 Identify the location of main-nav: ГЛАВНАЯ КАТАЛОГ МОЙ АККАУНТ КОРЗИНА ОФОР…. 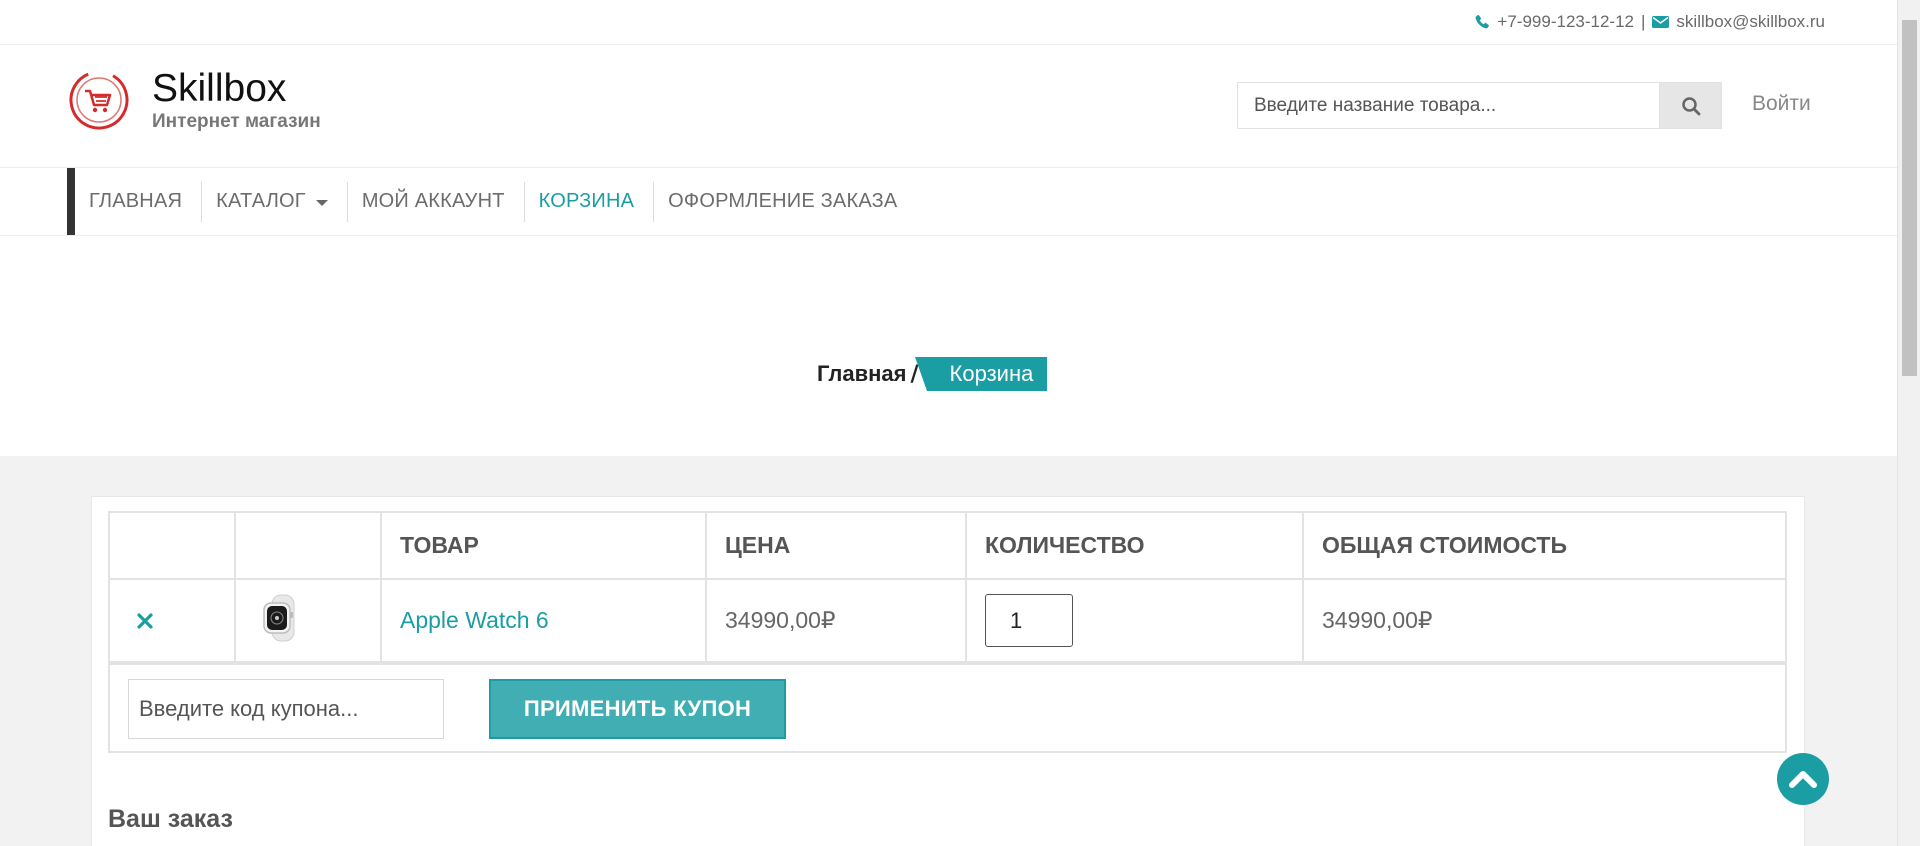
(948, 202).